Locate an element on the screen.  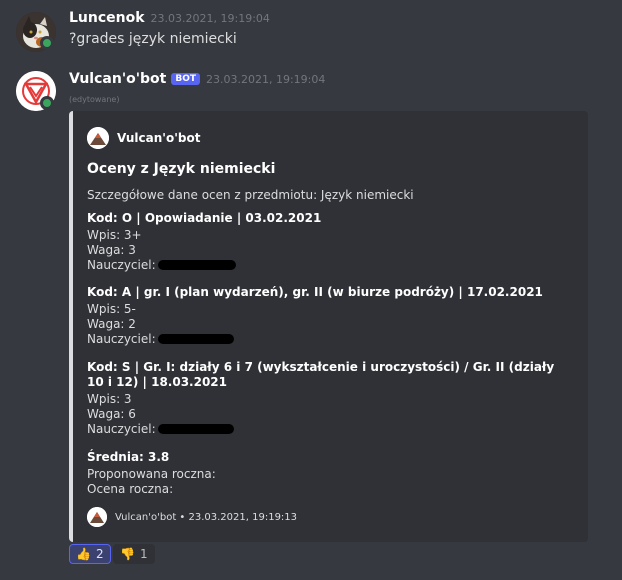
reaction-thumbs-down: 👎 1 is located at coordinates (134, 554).